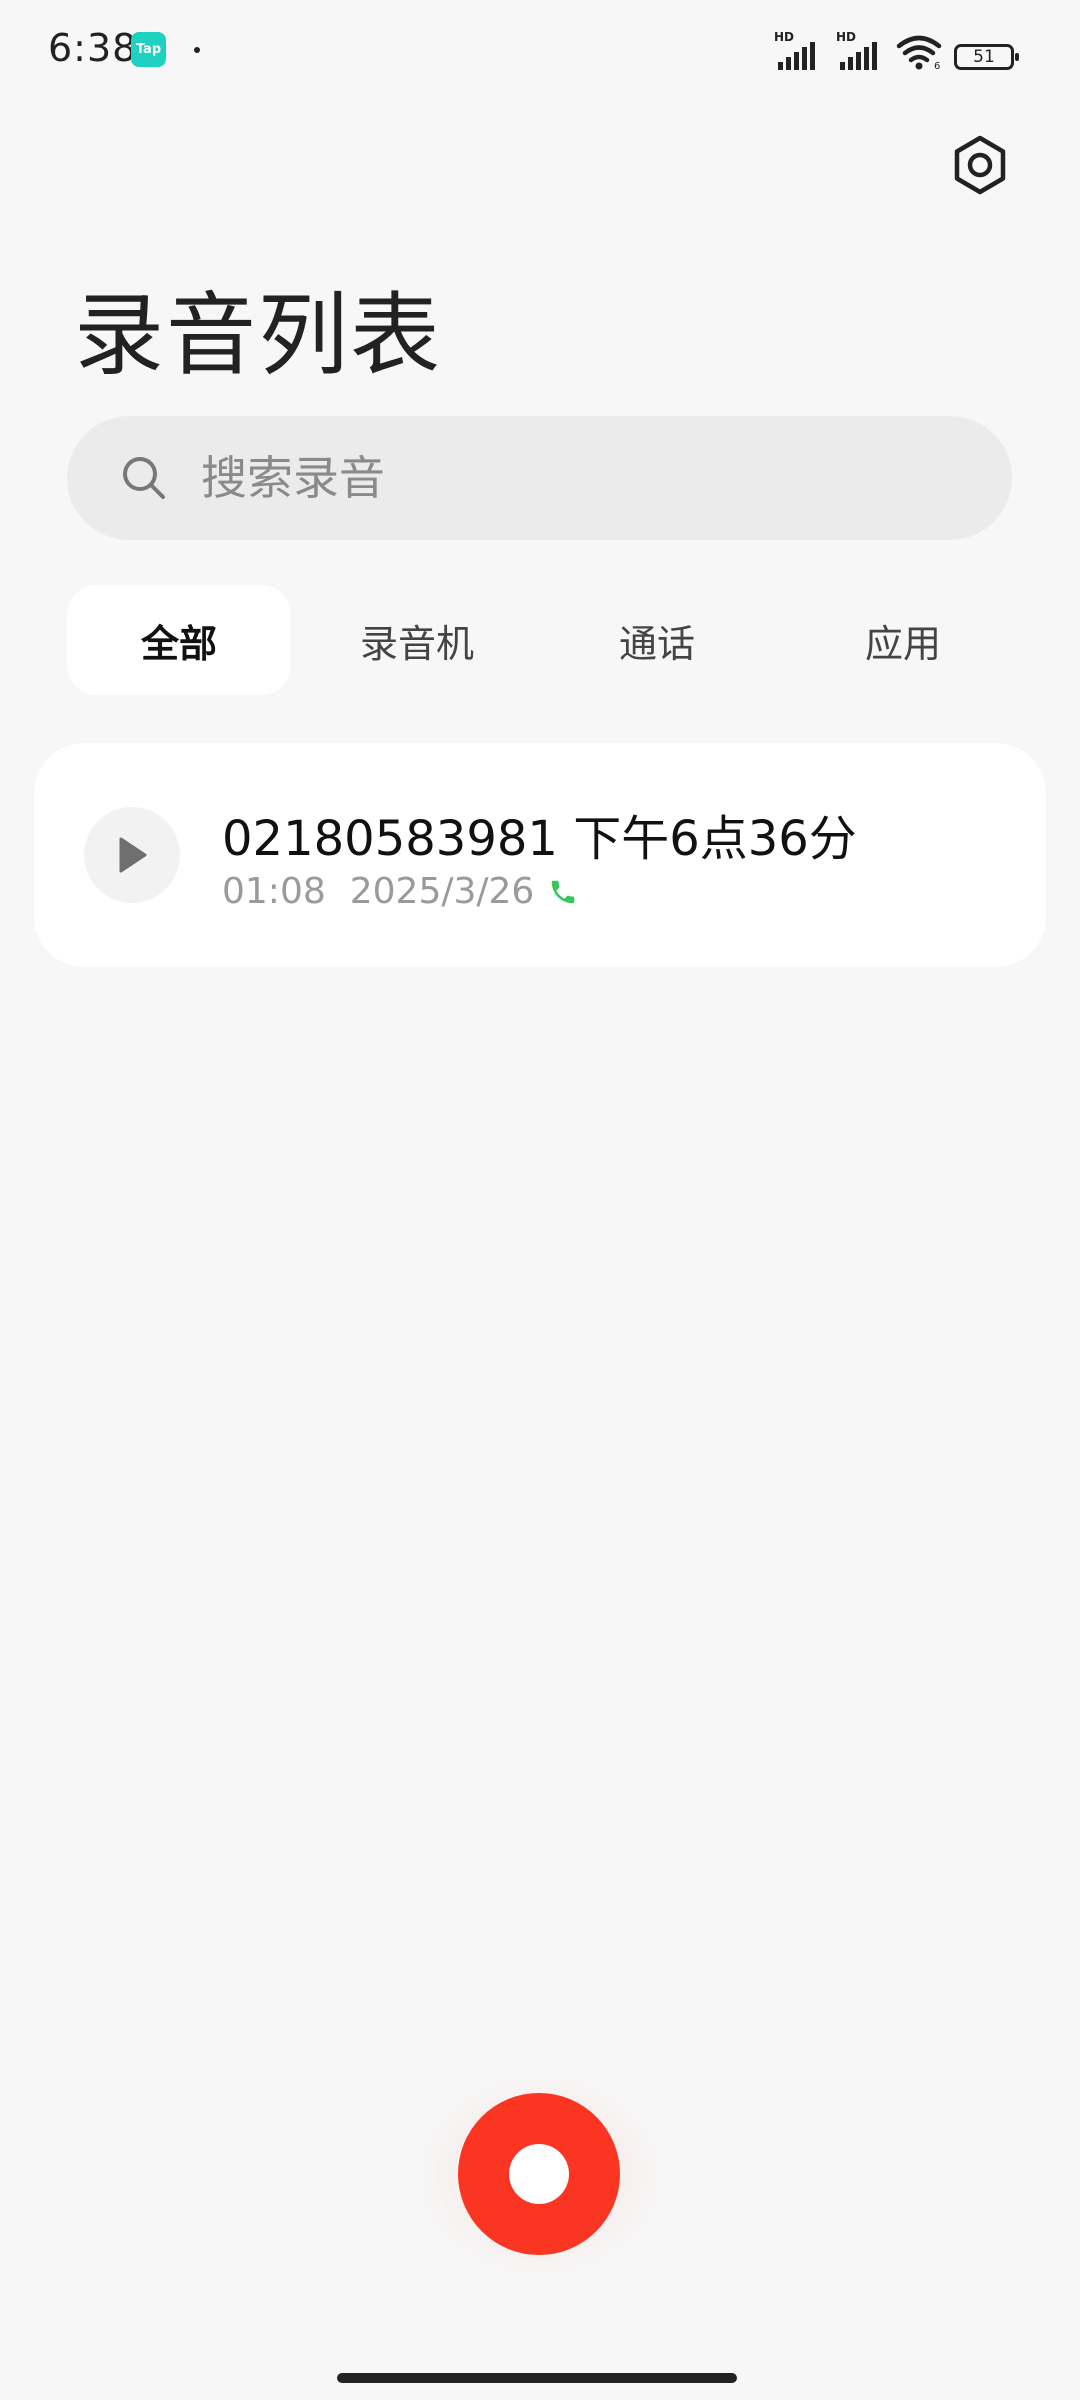  What do you see at coordinates (442, 891) in the screenshot?
I see `recording-date: 2025/3/26` at bounding box center [442, 891].